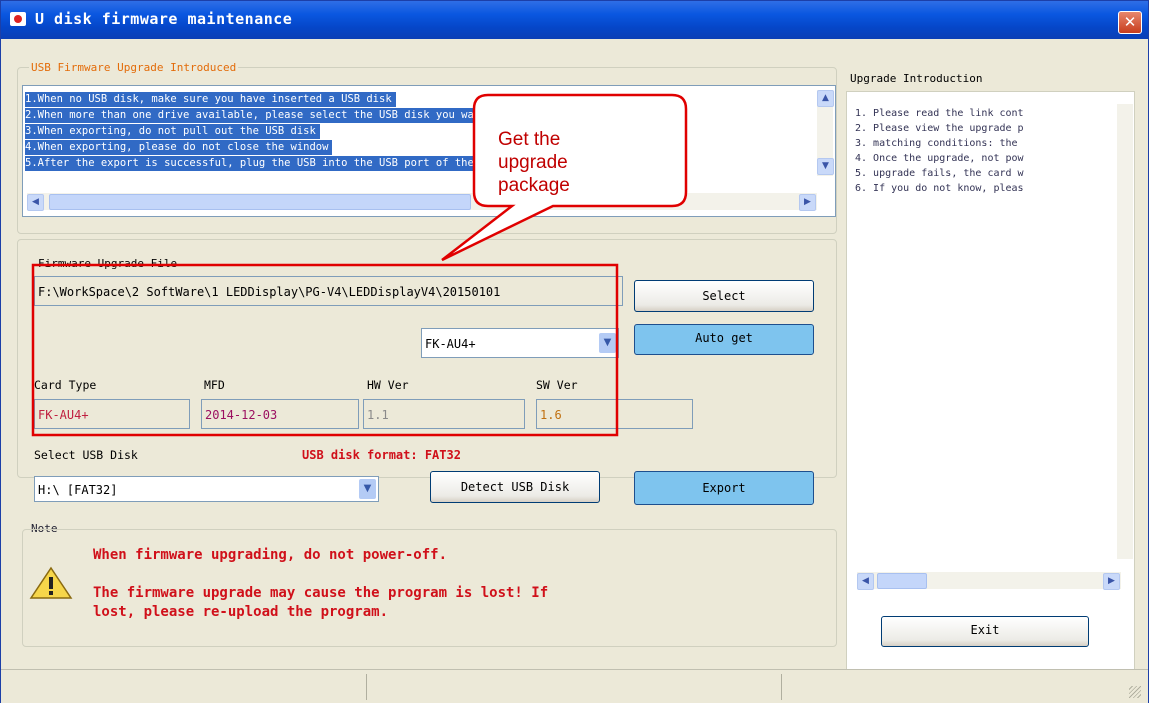 This screenshot has height=703, width=1149. I want to click on callout-text-1: Get the, so click(529, 139).